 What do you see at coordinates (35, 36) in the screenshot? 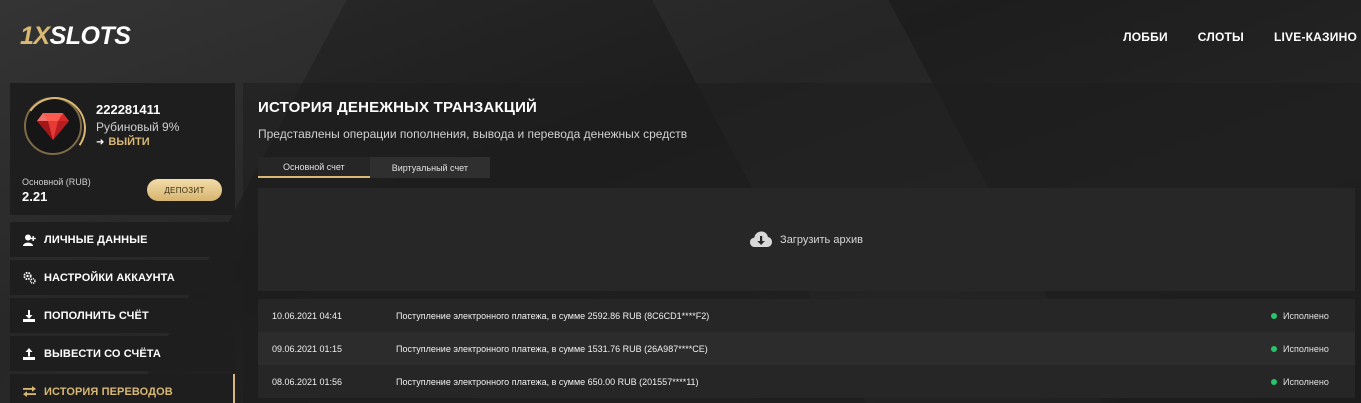
I see `logo-prefix: 1X` at bounding box center [35, 36].